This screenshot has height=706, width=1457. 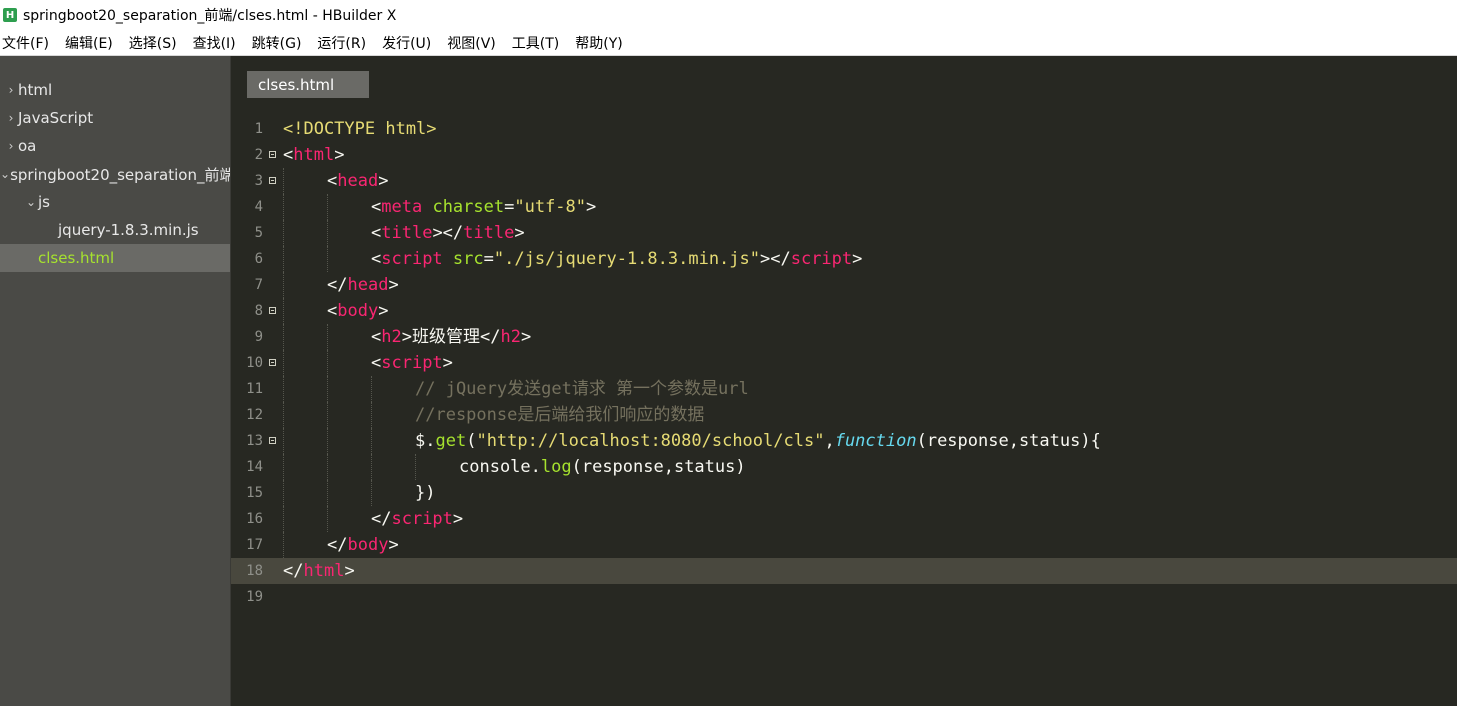 What do you see at coordinates (844, 389) in the screenshot?
I see `code-line: 11 // jQuery发送get请求 第一个参数是url` at bounding box center [844, 389].